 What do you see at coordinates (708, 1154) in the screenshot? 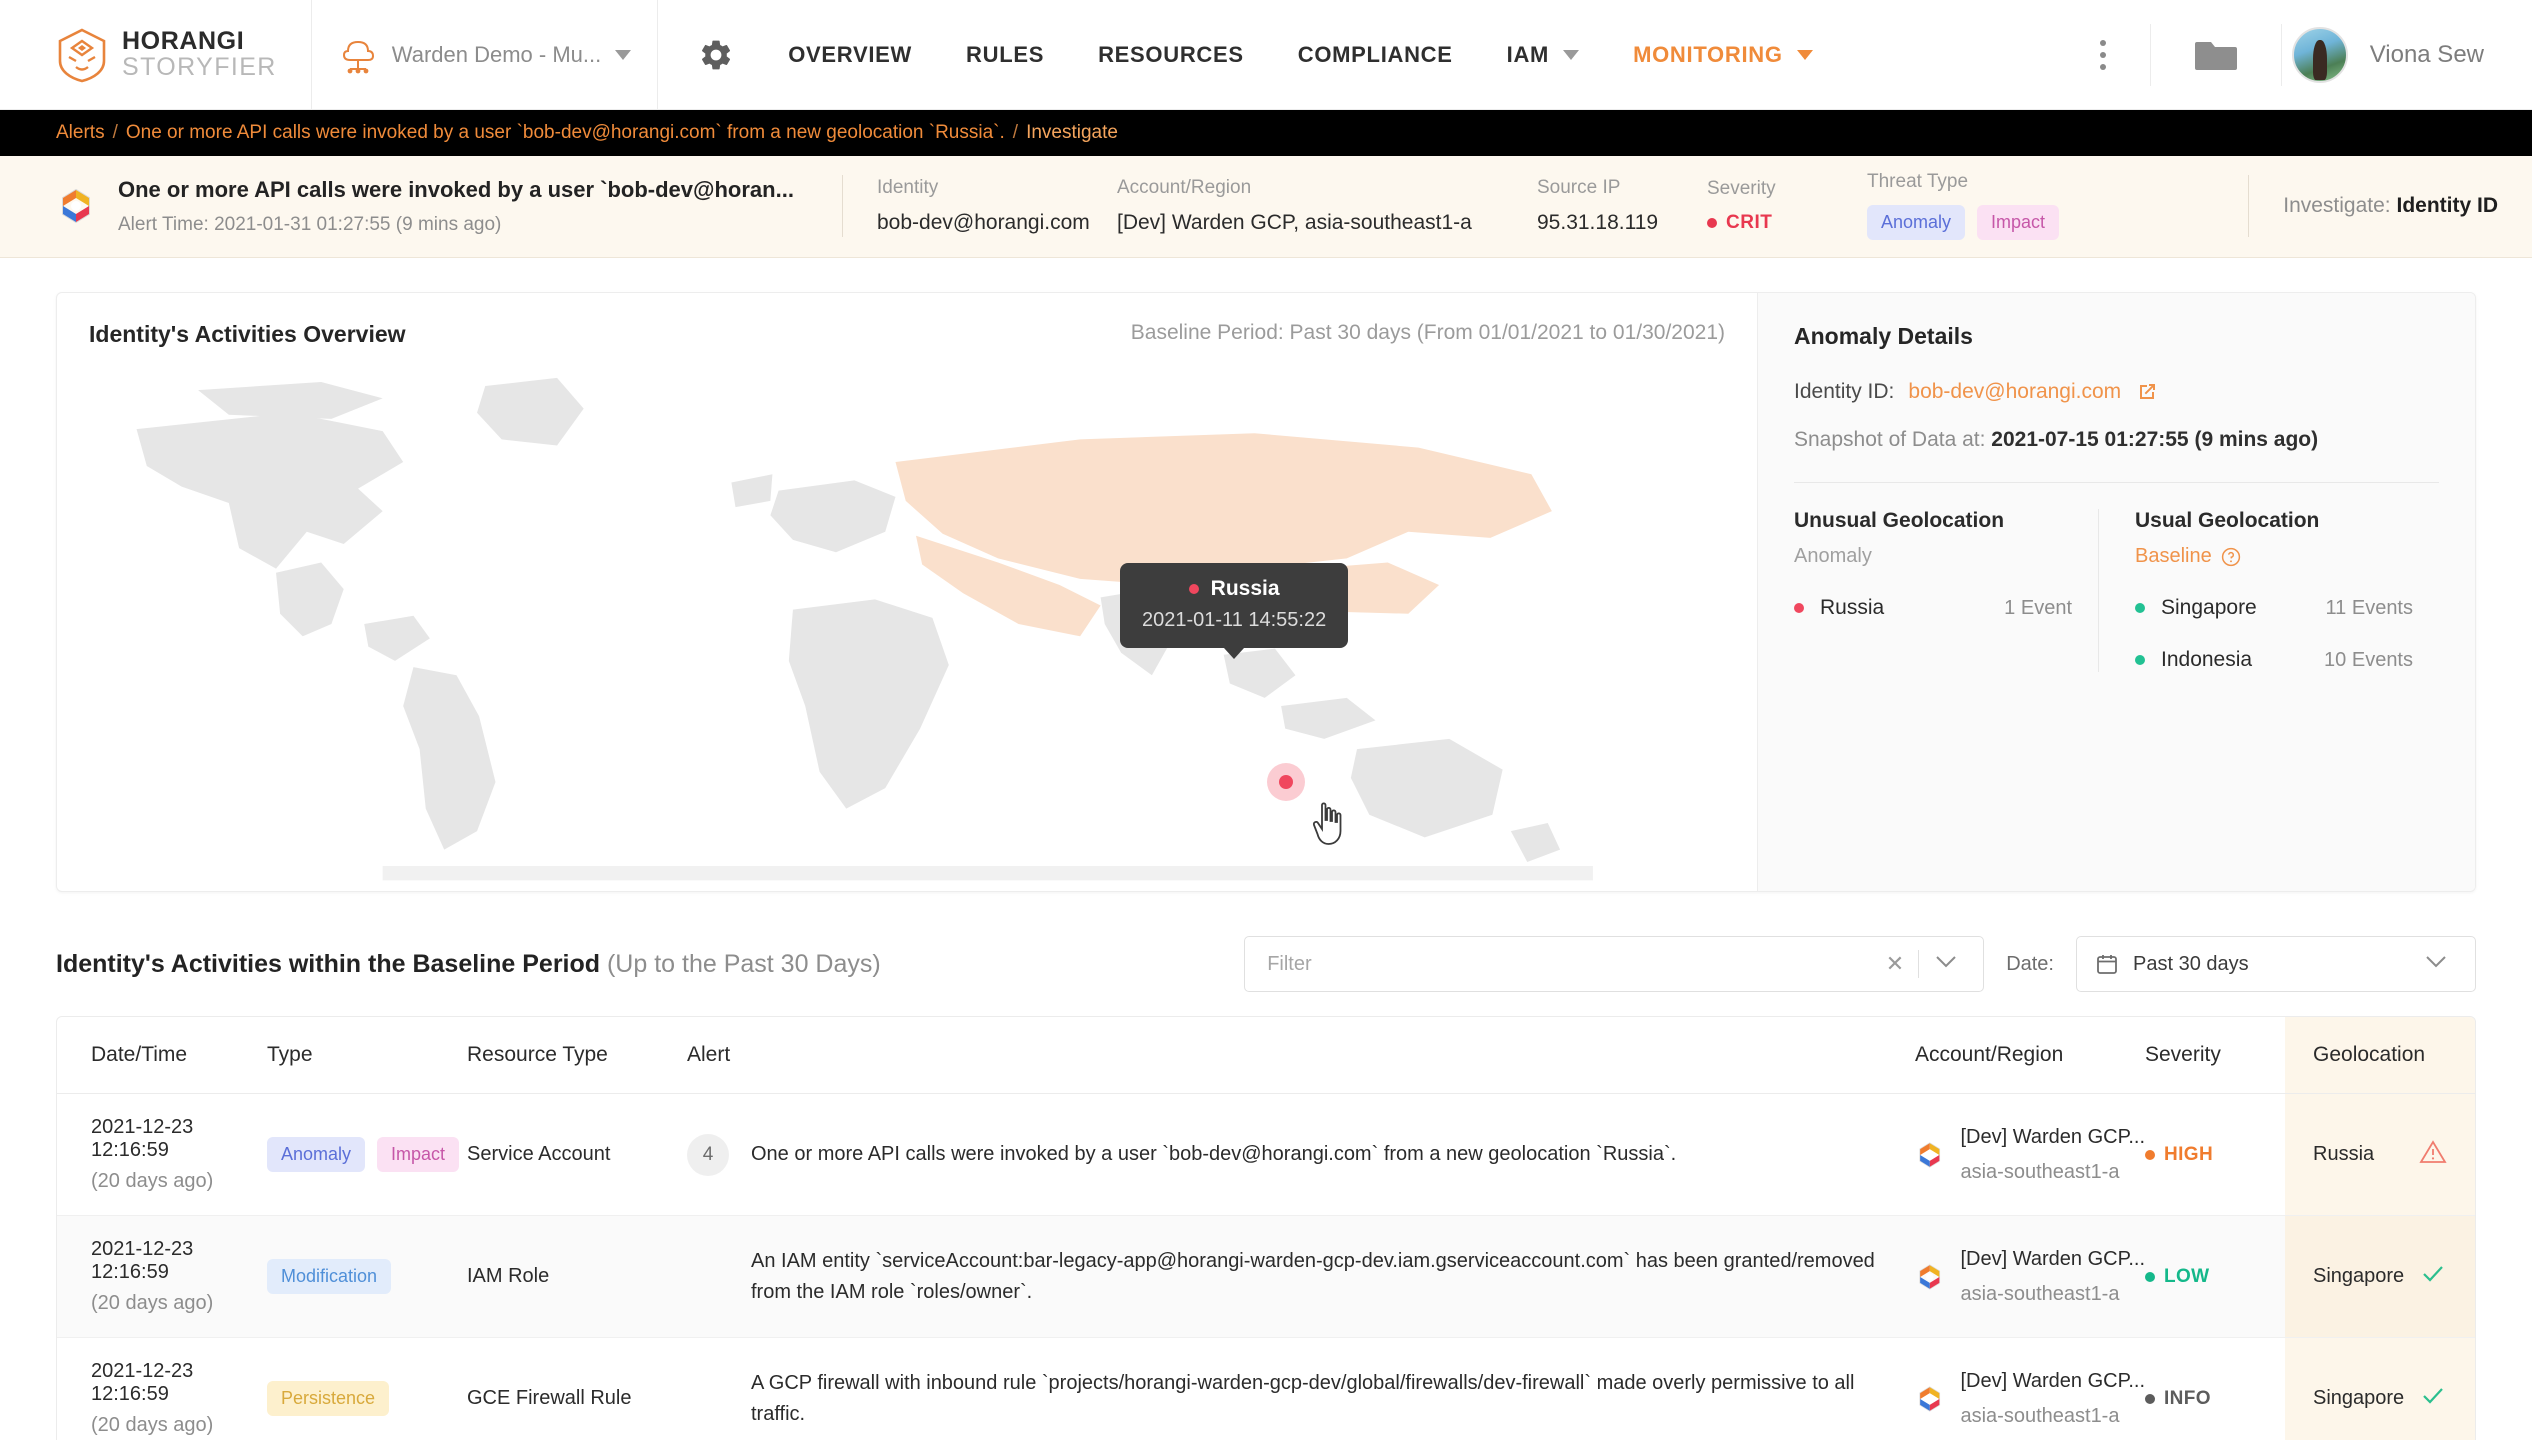
I see `alert-count-badge: 4` at bounding box center [708, 1154].